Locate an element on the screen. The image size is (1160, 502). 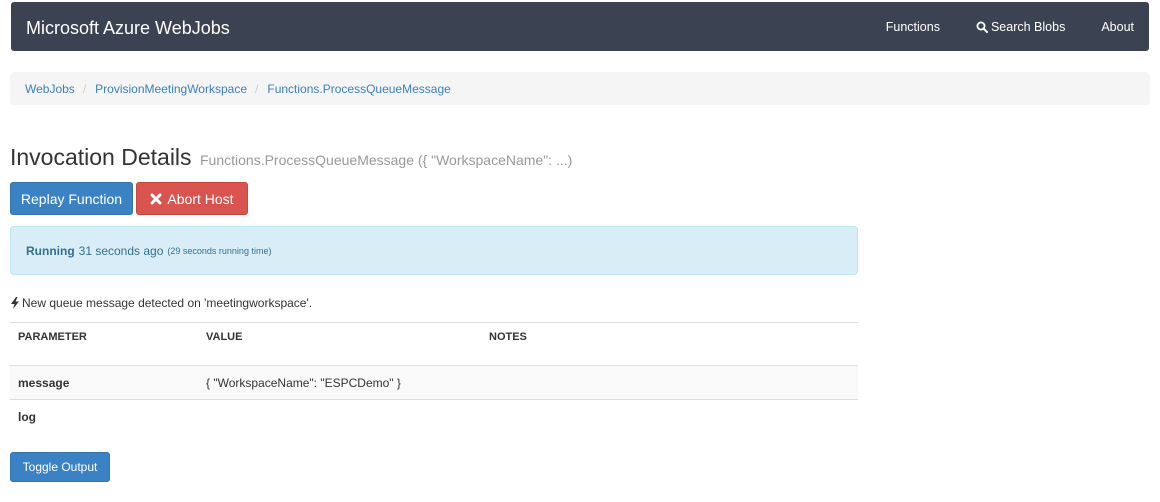
abort-host-label: Abort Host is located at coordinates (200, 198).